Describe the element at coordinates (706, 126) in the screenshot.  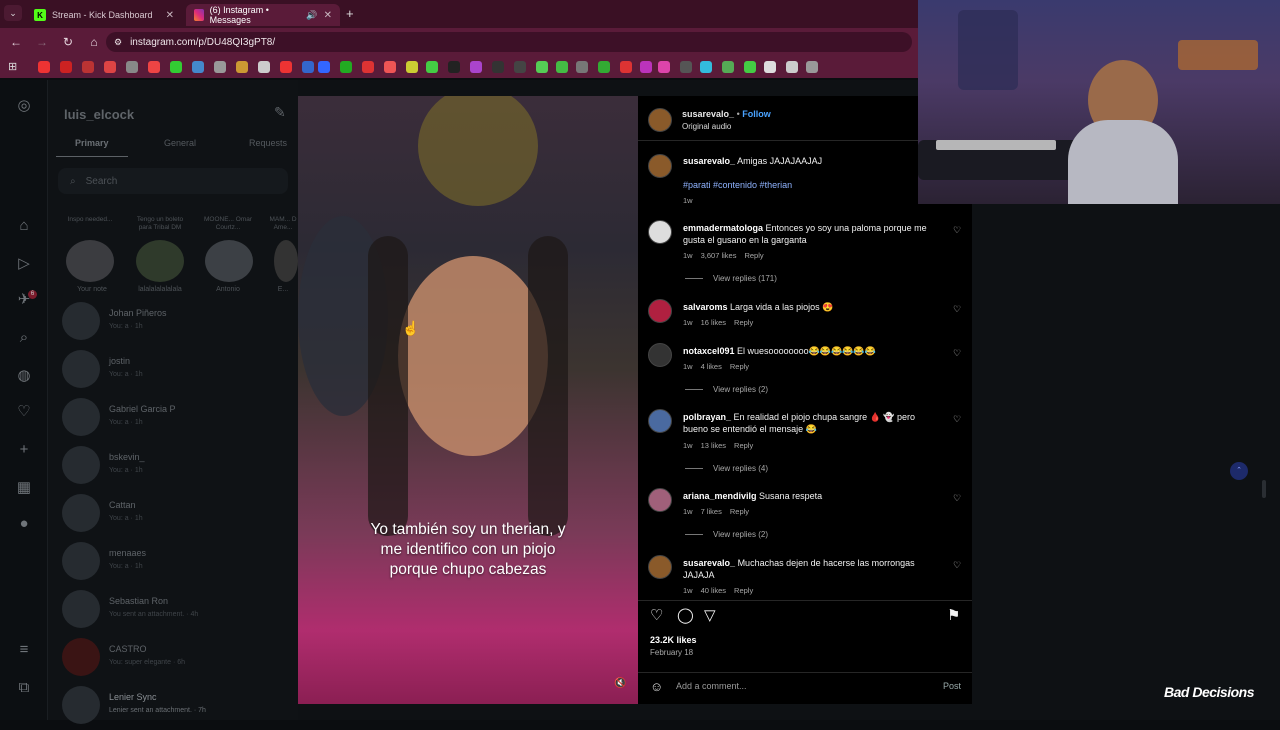
I see `audio-label: Original audio` at that location.